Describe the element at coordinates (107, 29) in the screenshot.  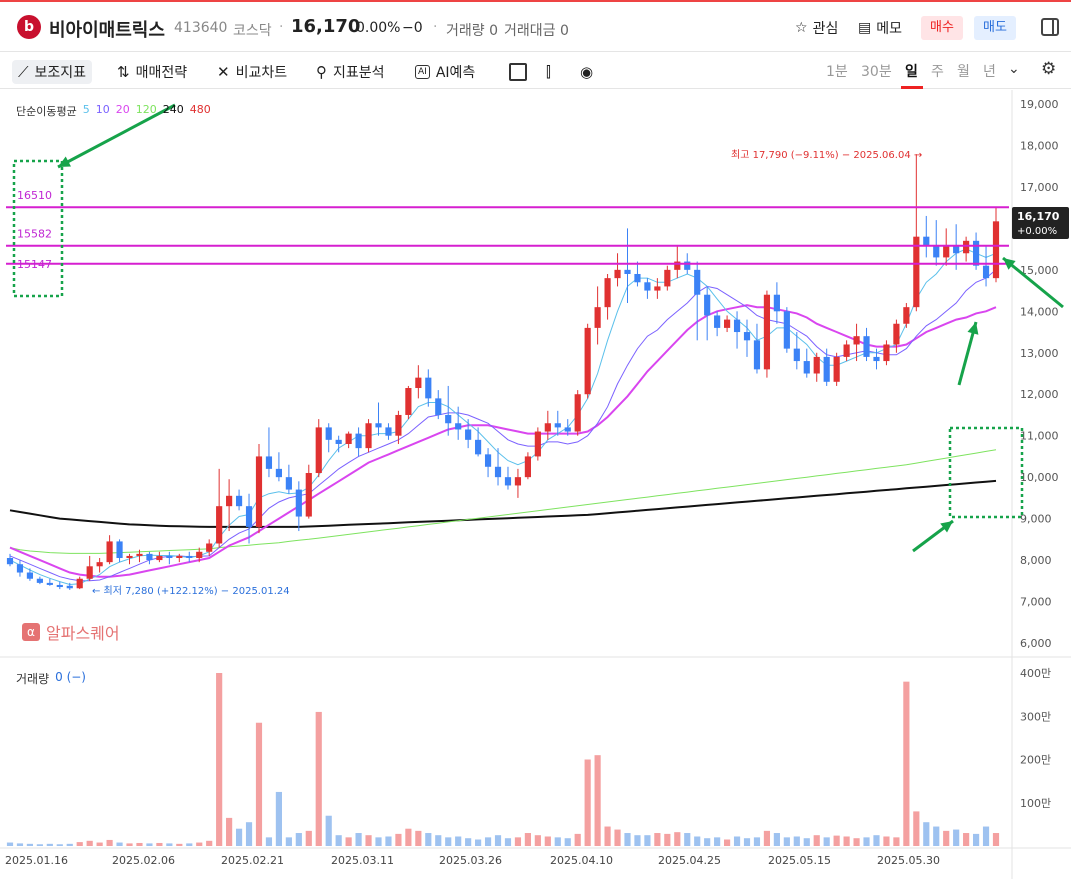
I see `stock-name: 비아이매트릭스` at that location.